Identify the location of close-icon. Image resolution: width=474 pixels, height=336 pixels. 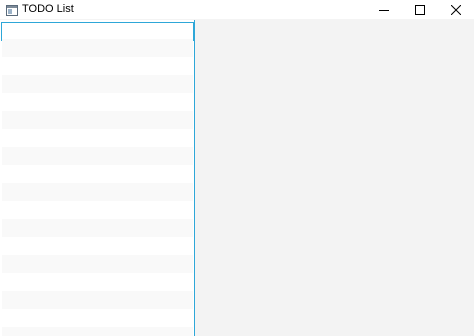
(456, 9).